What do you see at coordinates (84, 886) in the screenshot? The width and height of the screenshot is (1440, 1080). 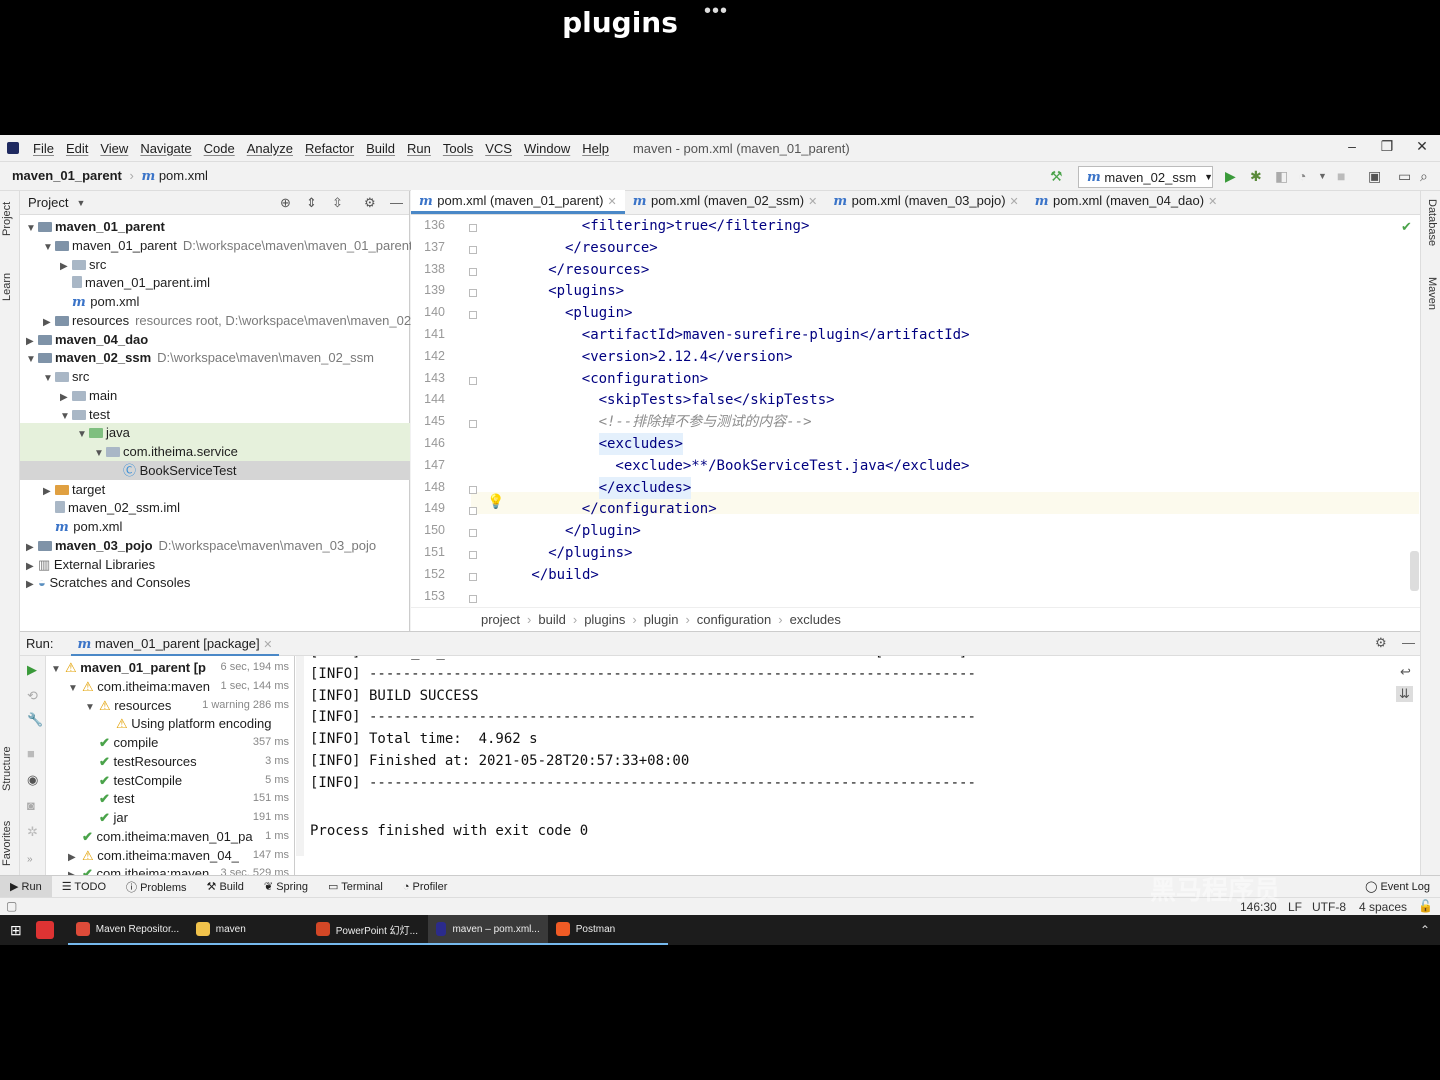 I see `tool-tab-todo: ☰ TODO` at bounding box center [84, 886].